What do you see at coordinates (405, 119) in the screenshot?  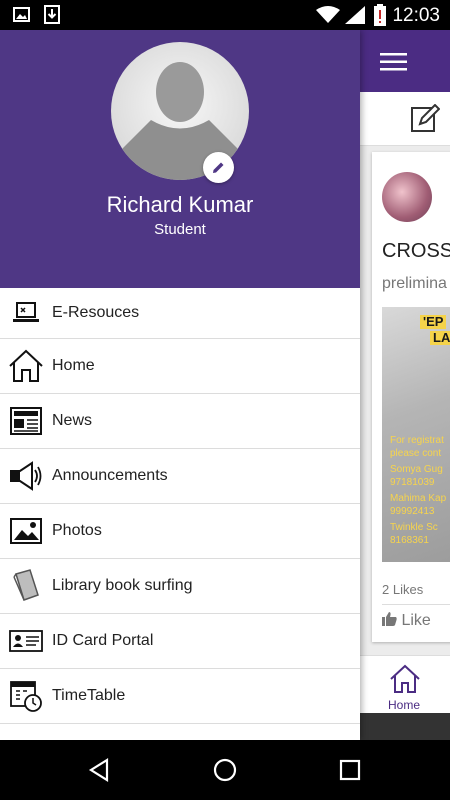 I see `background-toolbar` at bounding box center [405, 119].